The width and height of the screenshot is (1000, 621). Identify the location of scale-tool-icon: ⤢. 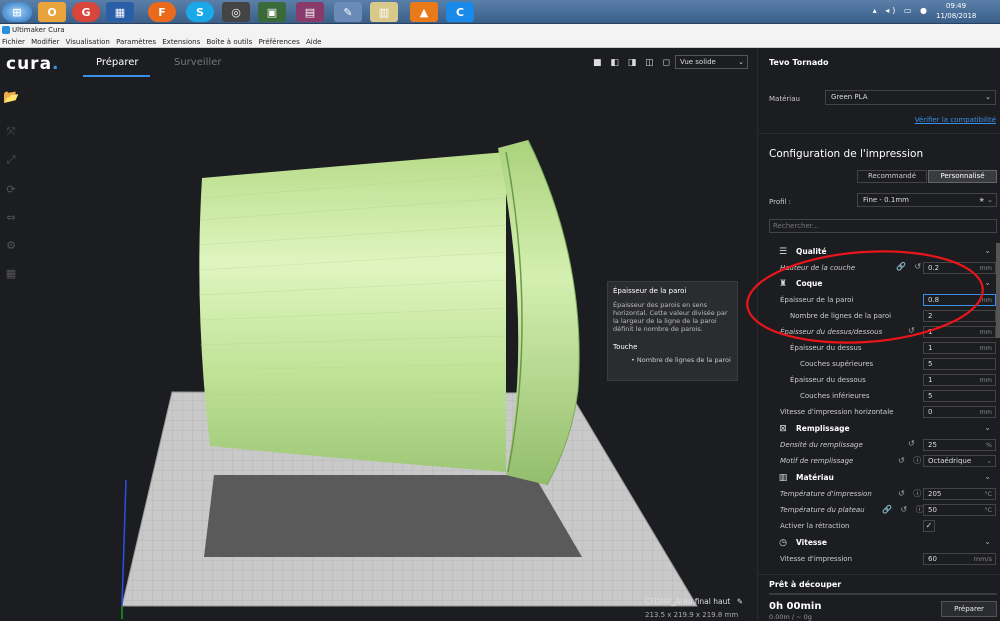
(11, 160).